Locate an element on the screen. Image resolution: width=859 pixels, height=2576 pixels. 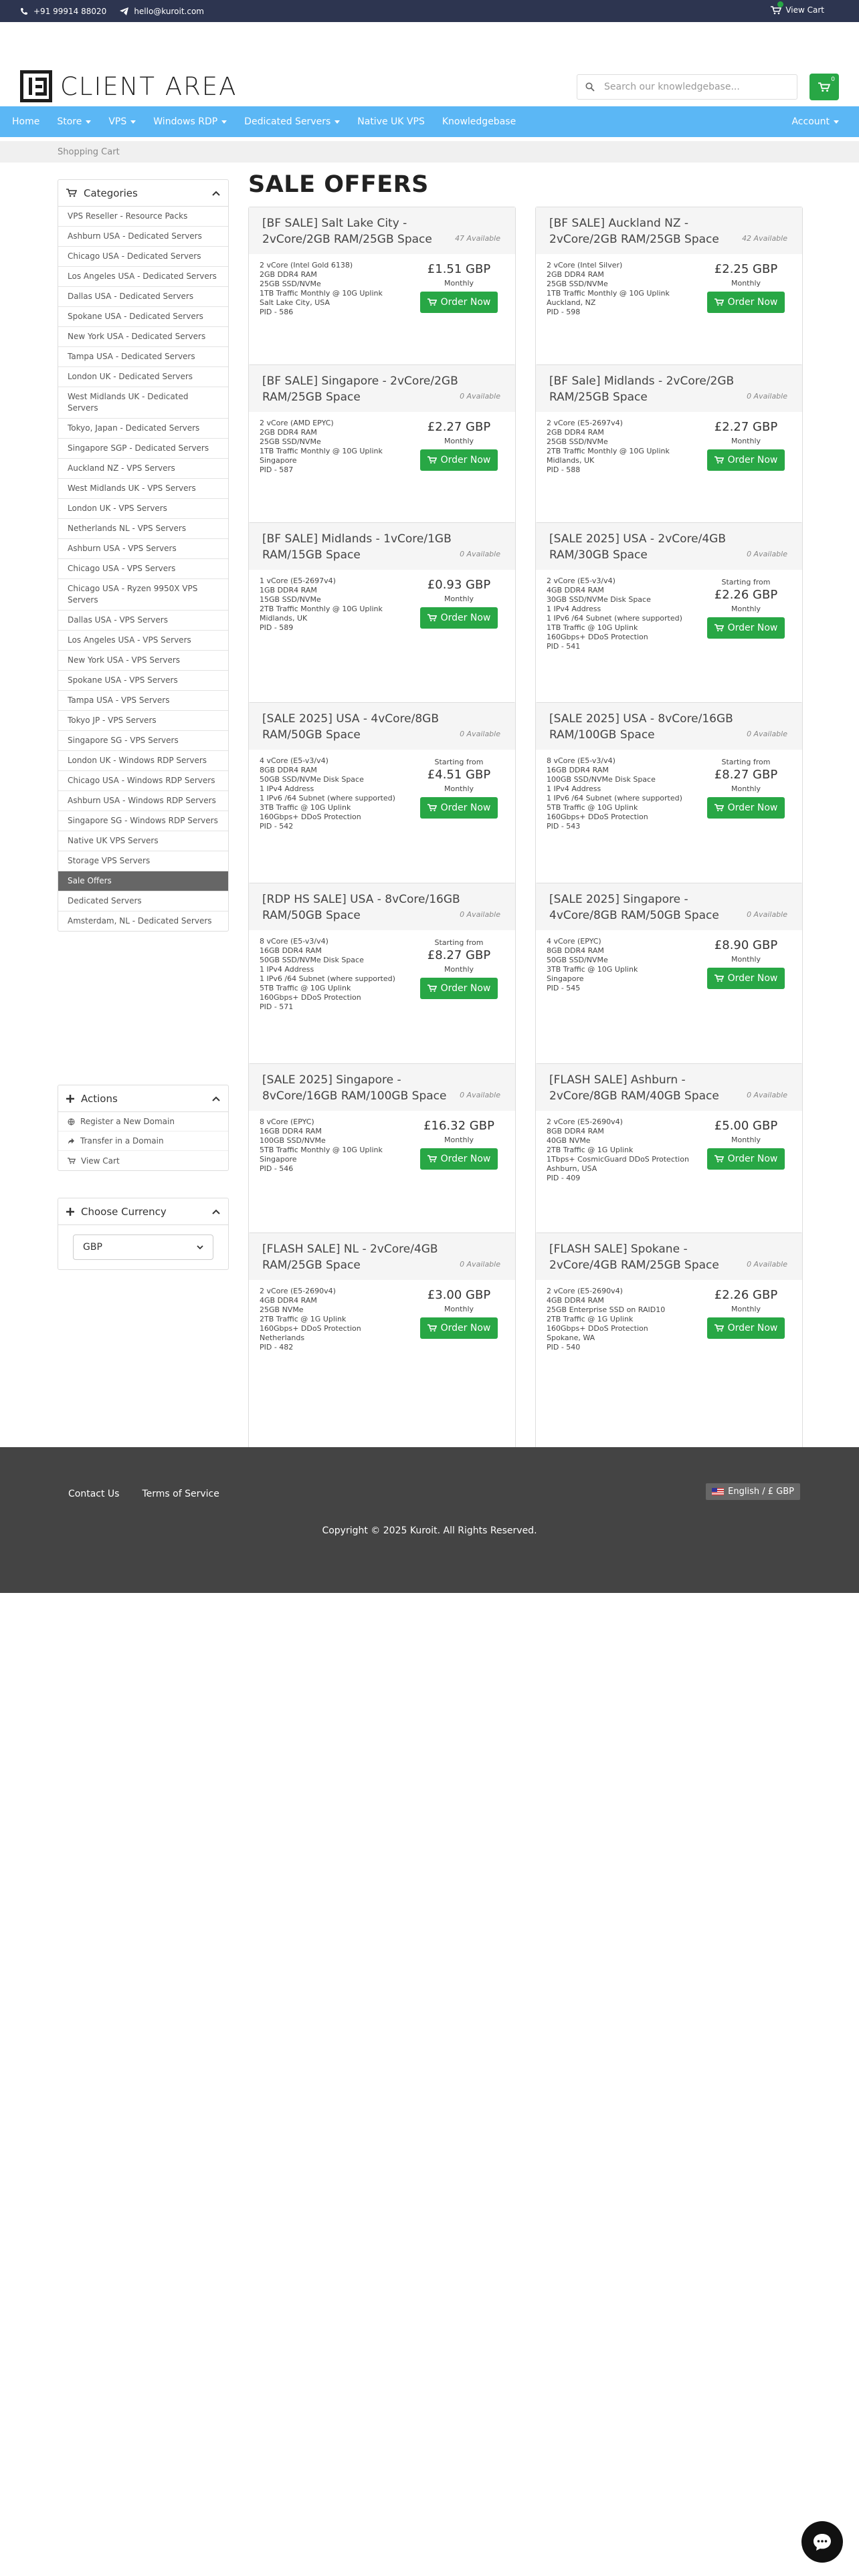
category-item: Netherlands NL - VPS Servers is located at coordinates (143, 529).